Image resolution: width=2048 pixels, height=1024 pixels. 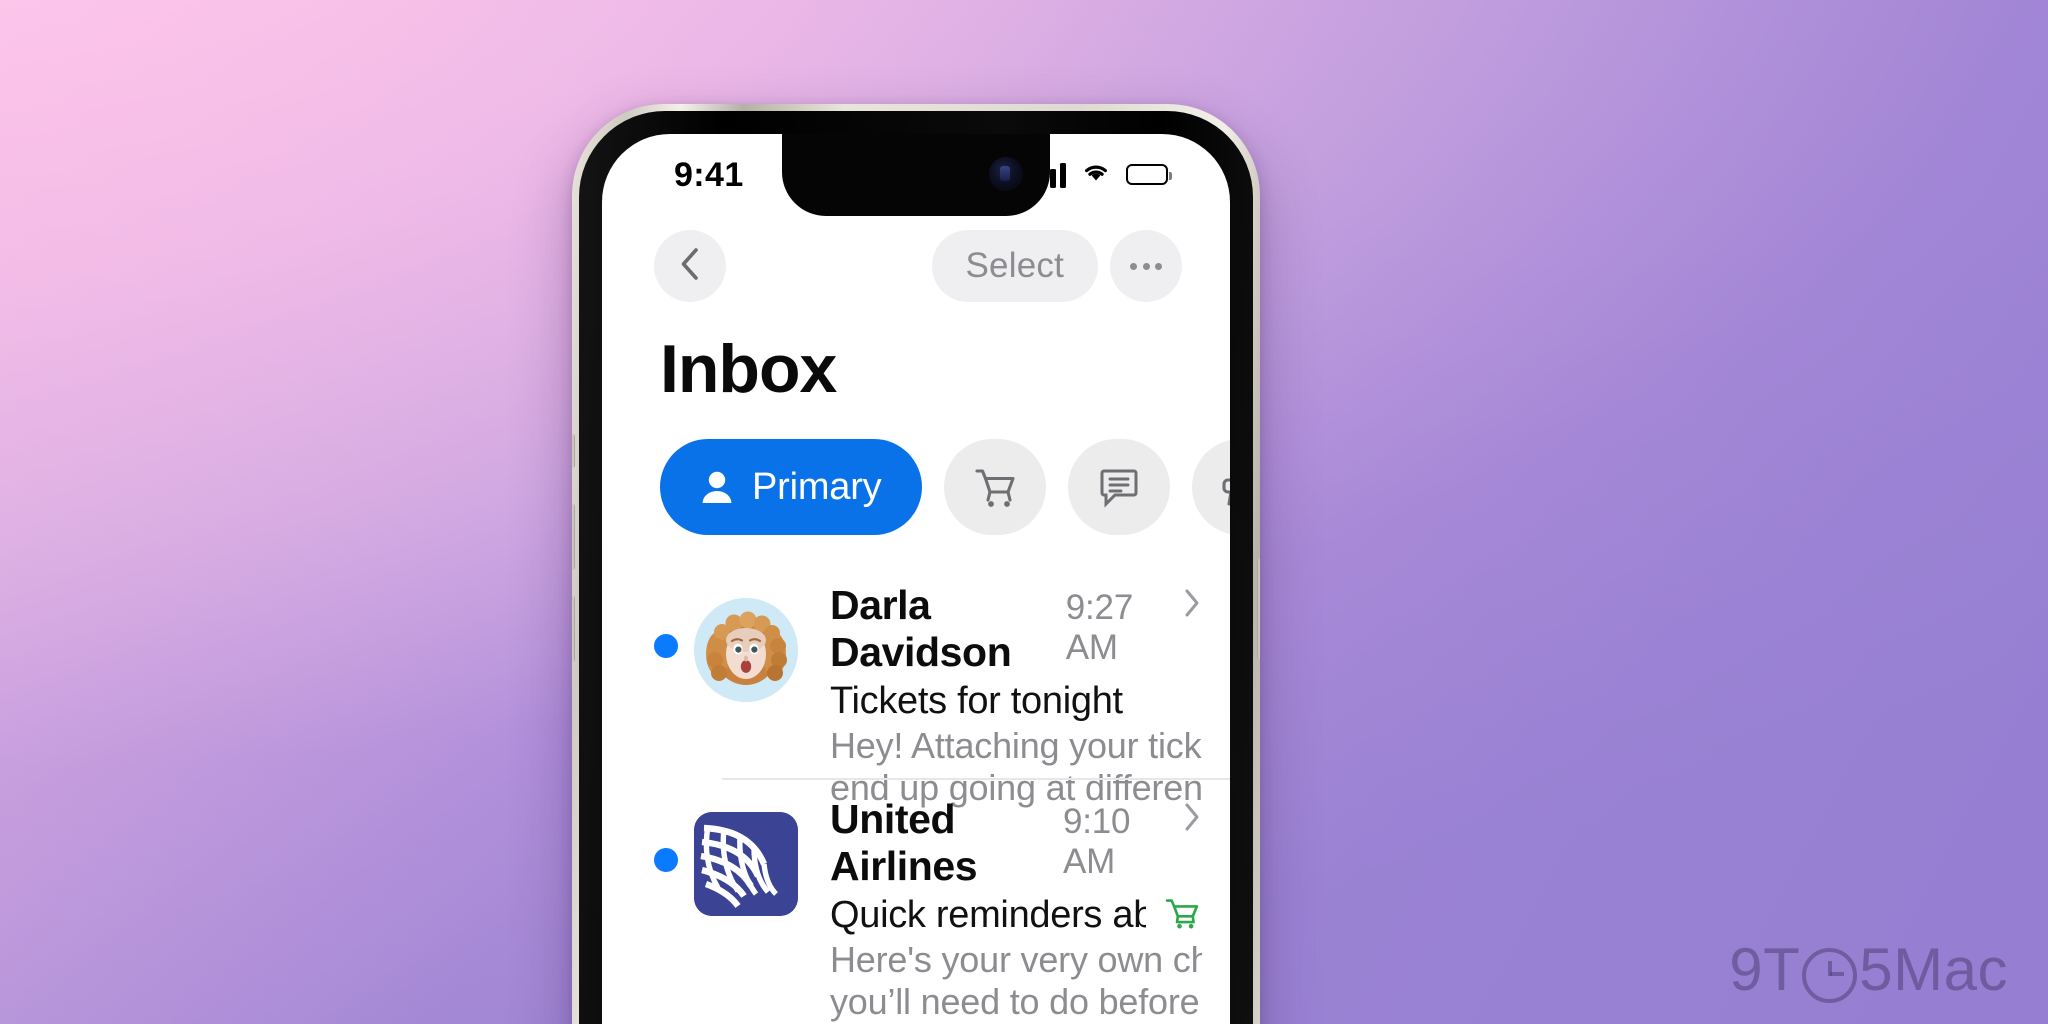 What do you see at coordinates (1016, 629) in the screenshot?
I see `list-item-header: Darla Davidson 9:27 AM` at bounding box center [1016, 629].